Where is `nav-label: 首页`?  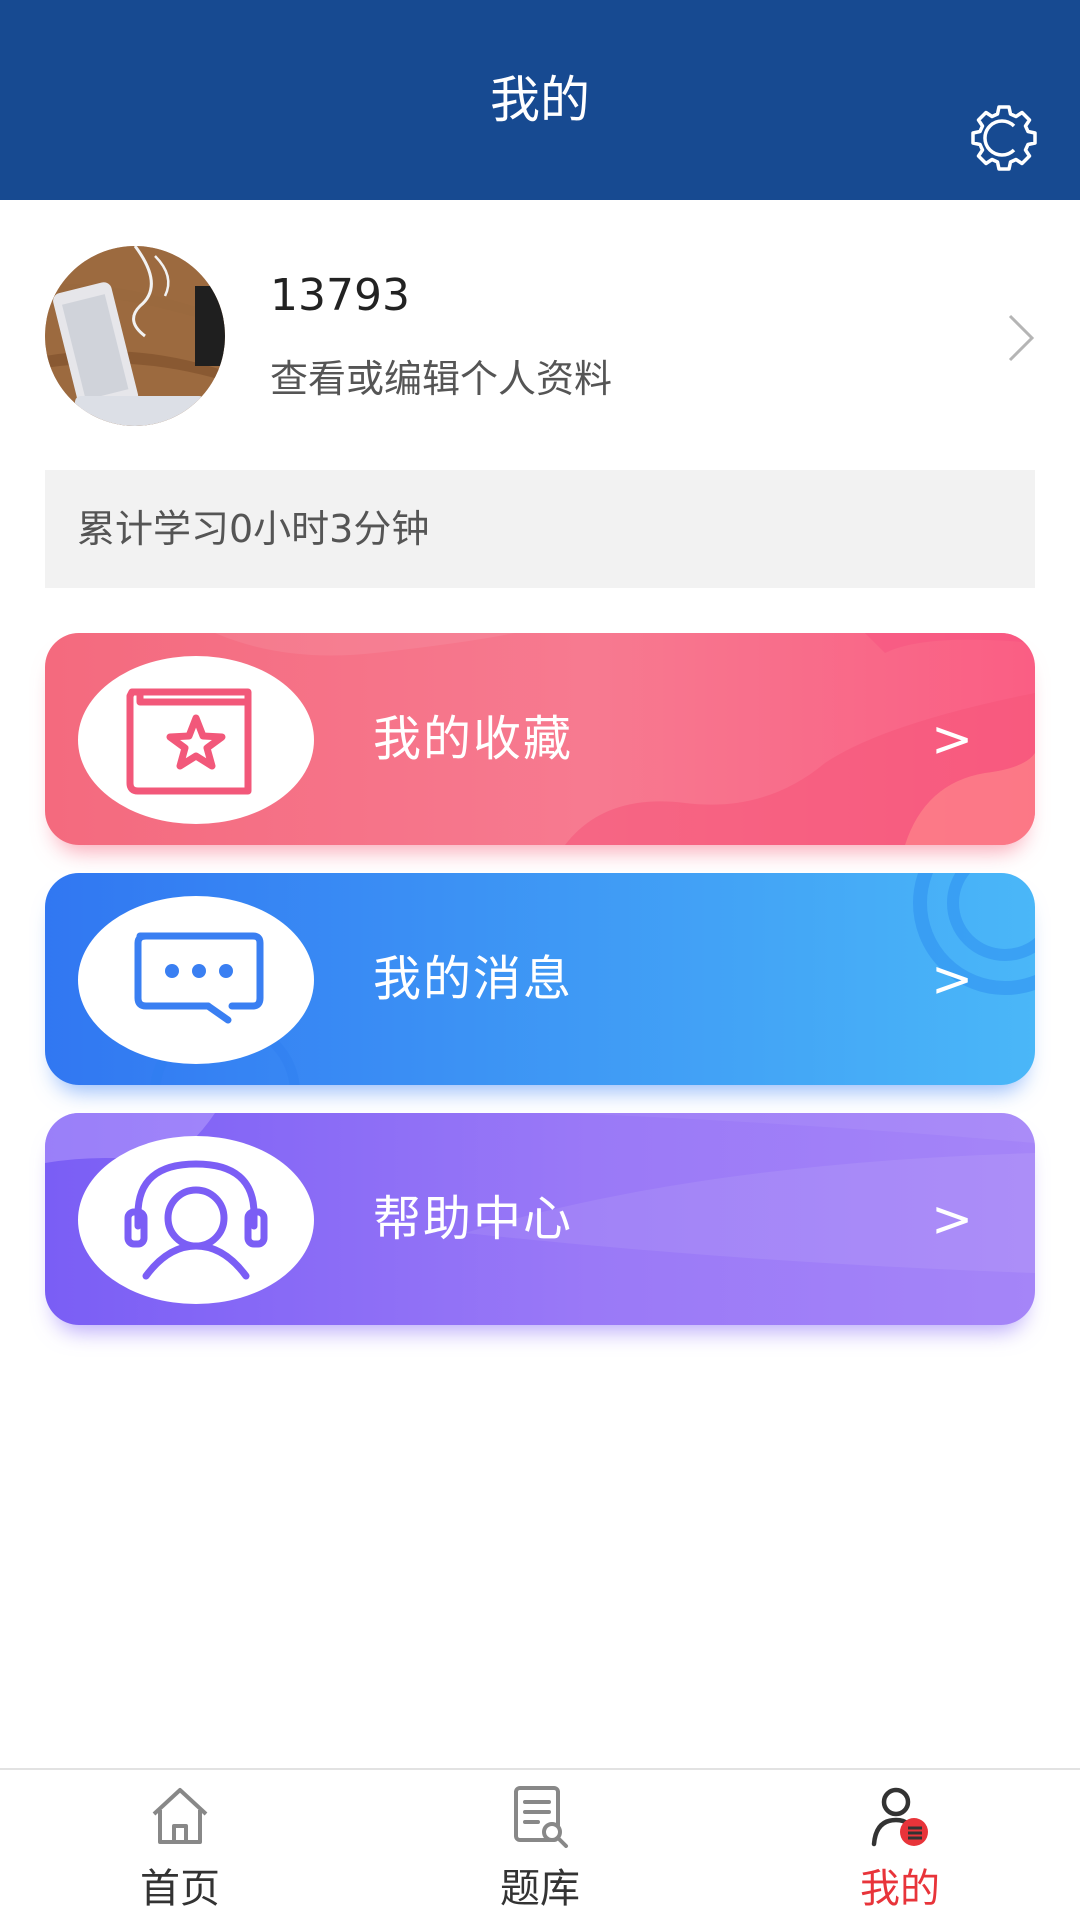
nav-label: 首页 is located at coordinates (180, 1889).